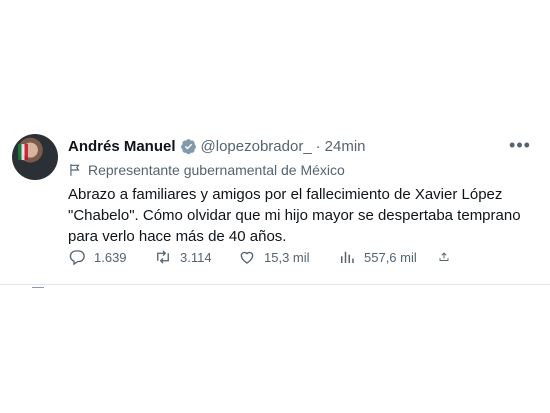 This screenshot has width=550, height=413. What do you see at coordinates (345, 146) in the screenshot?
I see `tweet-time: 24min` at bounding box center [345, 146].